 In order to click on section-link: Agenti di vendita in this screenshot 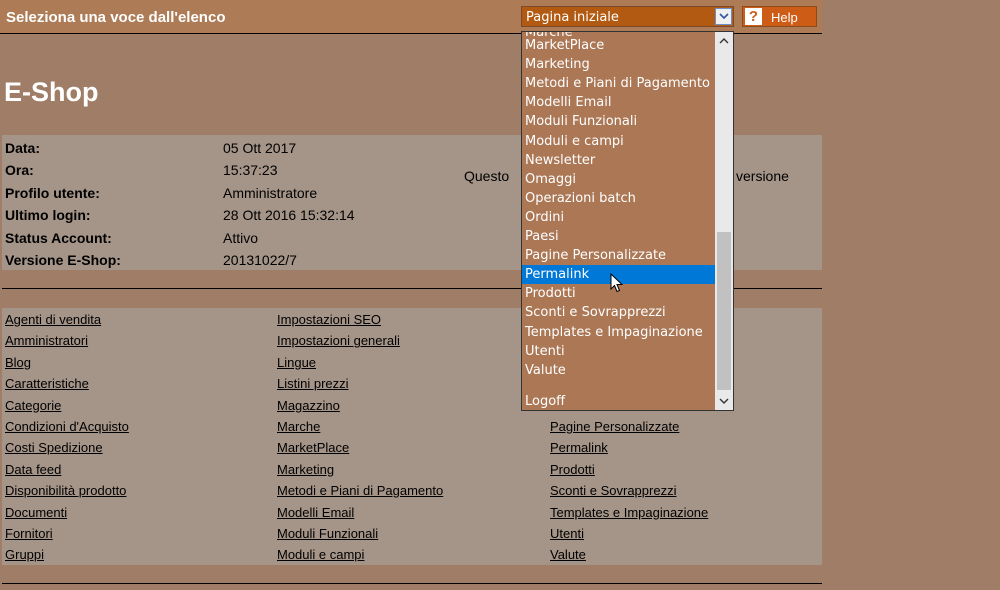, I will do `click(53, 319)`.